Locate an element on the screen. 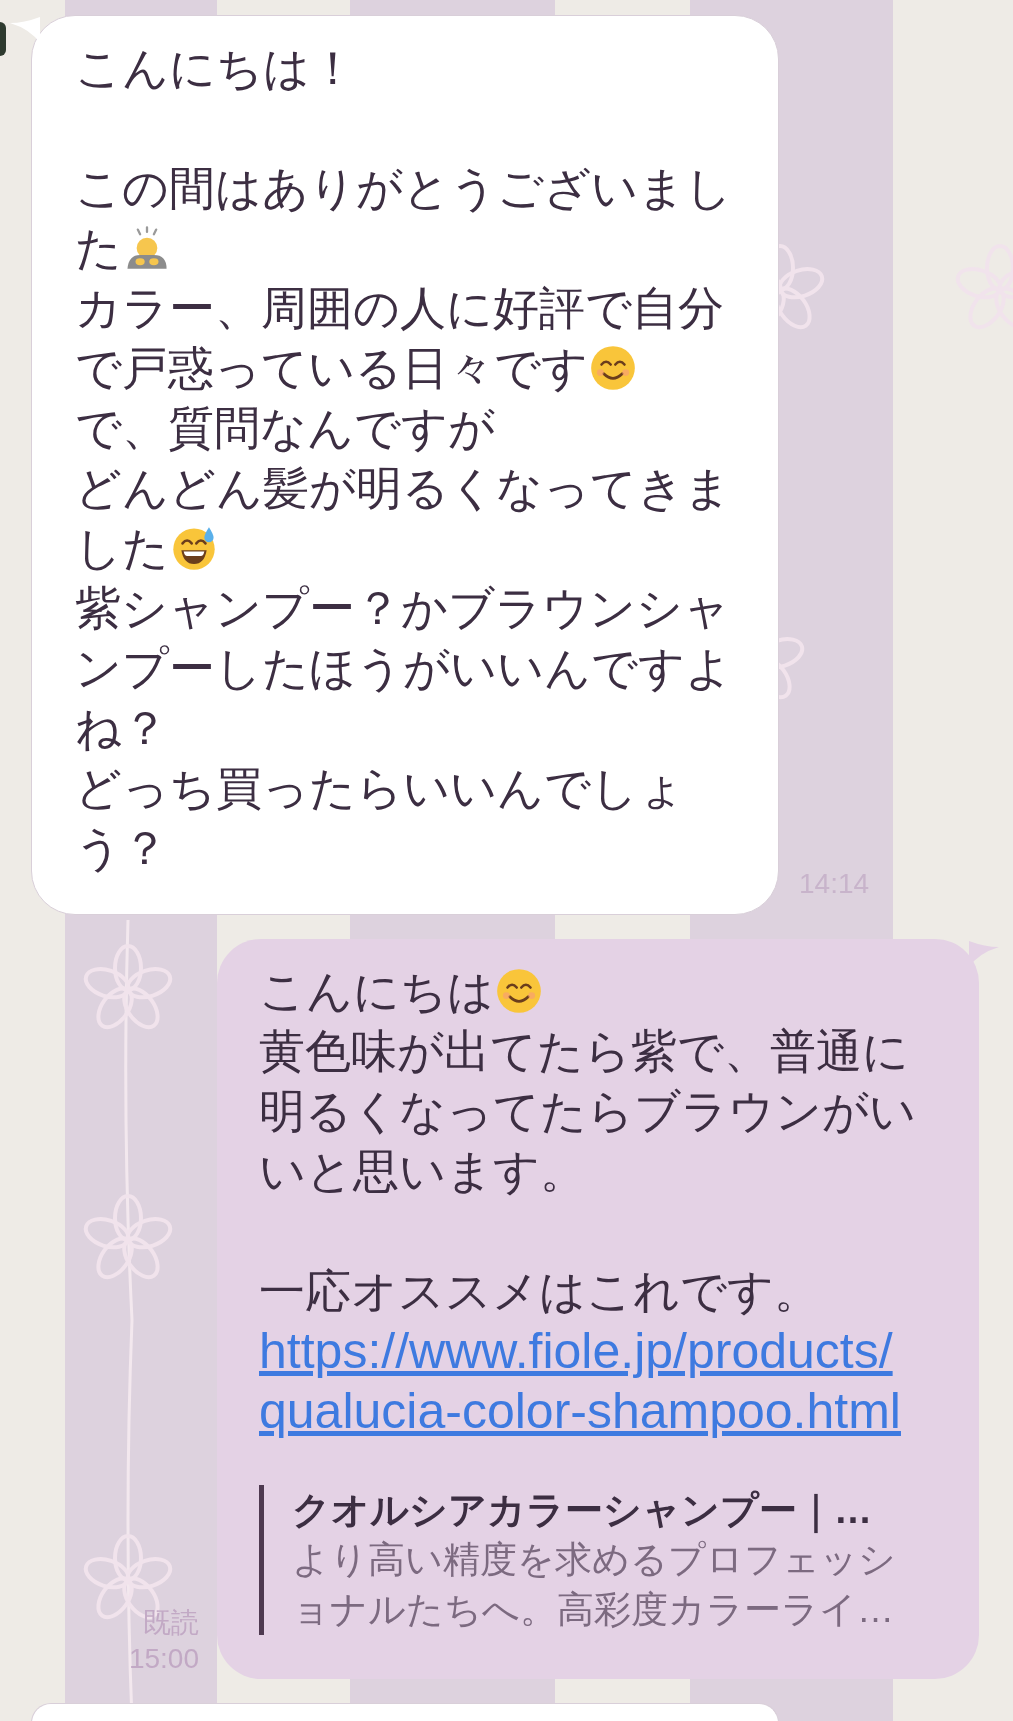 The image size is (1013, 1721). message-text: どんどん髪が明るくなってきま is located at coordinates (403, 488).